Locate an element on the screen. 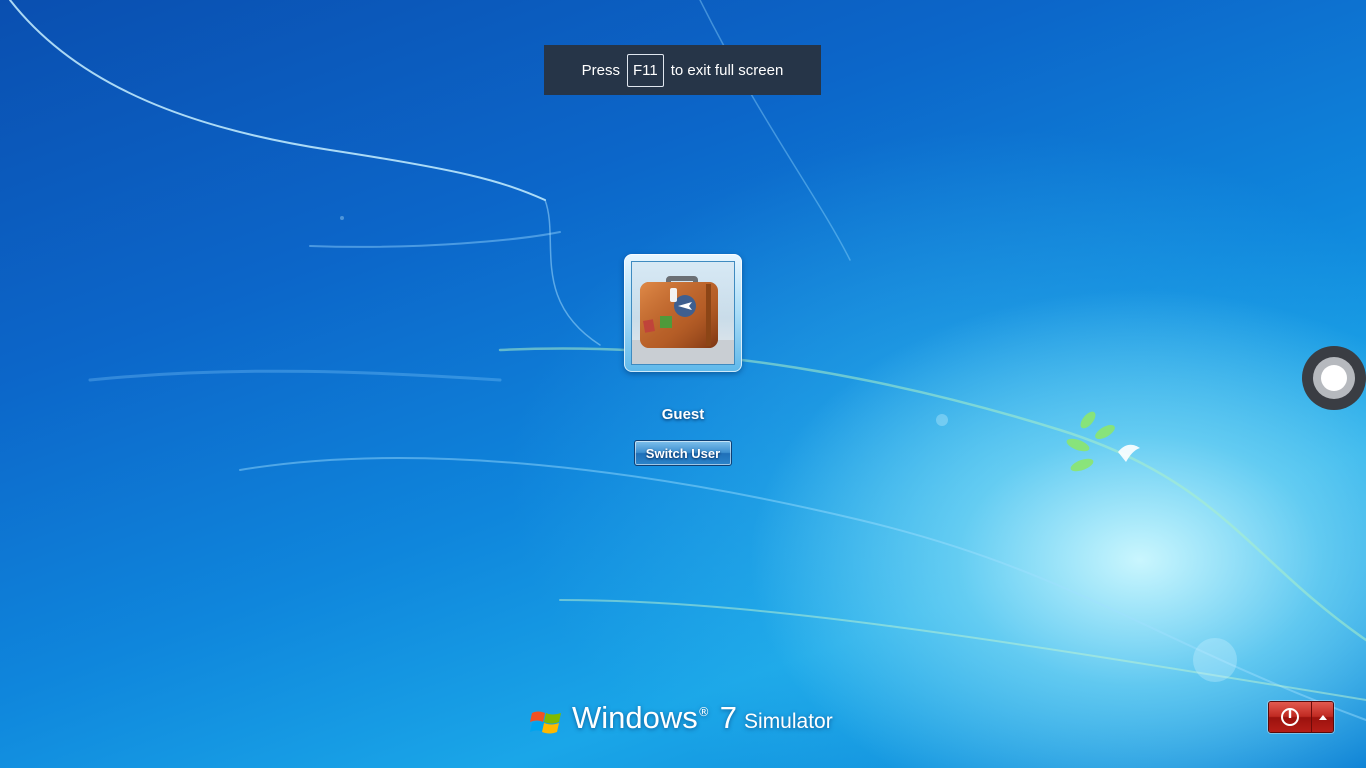 The height and width of the screenshot is (768, 1366). triangle-up-icon is located at coordinates (1322, 717).